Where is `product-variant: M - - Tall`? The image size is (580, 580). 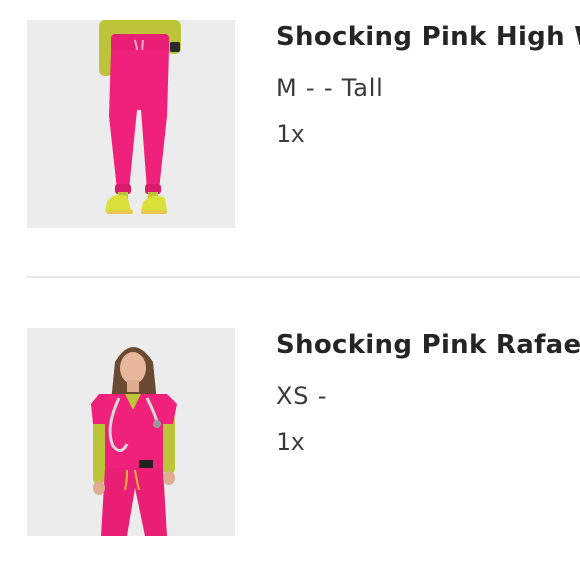
product-variant: M - - Tall is located at coordinates (330, 88).